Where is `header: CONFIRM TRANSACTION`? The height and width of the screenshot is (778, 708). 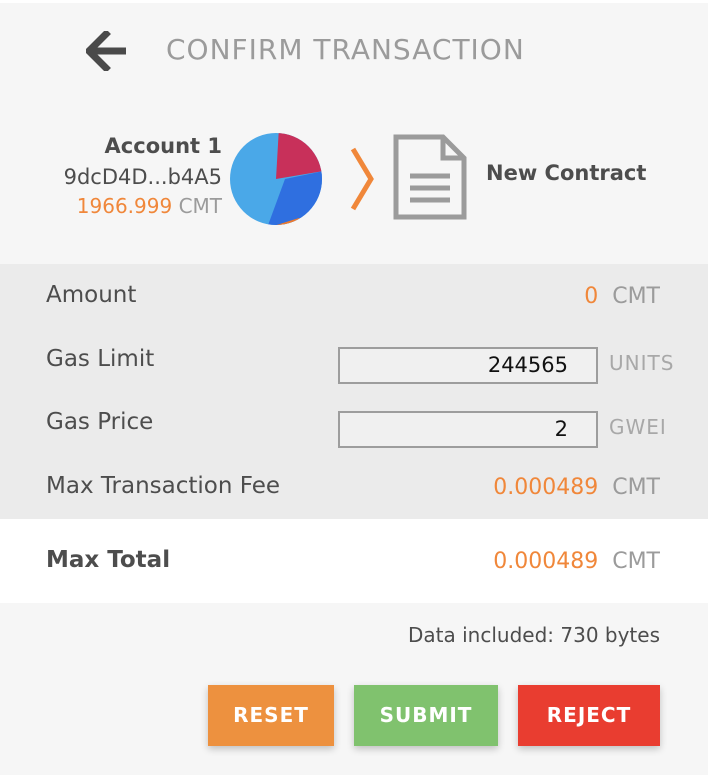
header: CONFIRM TRANSACTION is located at coordinates (354, 53).